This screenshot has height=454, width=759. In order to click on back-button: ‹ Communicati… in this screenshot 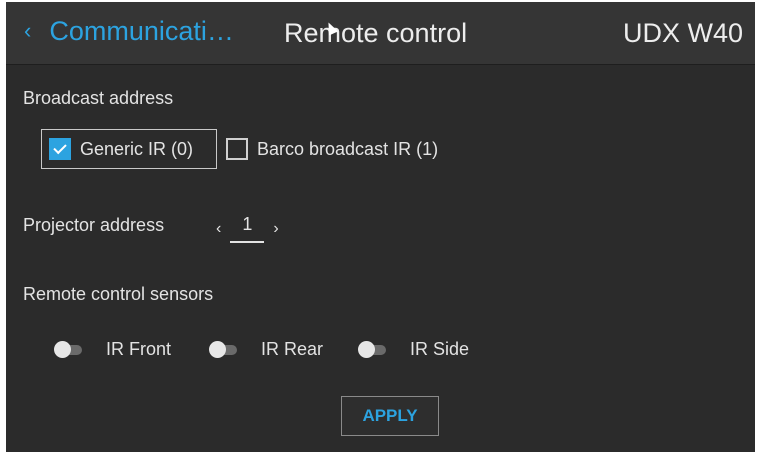, I will do `click(129, 31)`.